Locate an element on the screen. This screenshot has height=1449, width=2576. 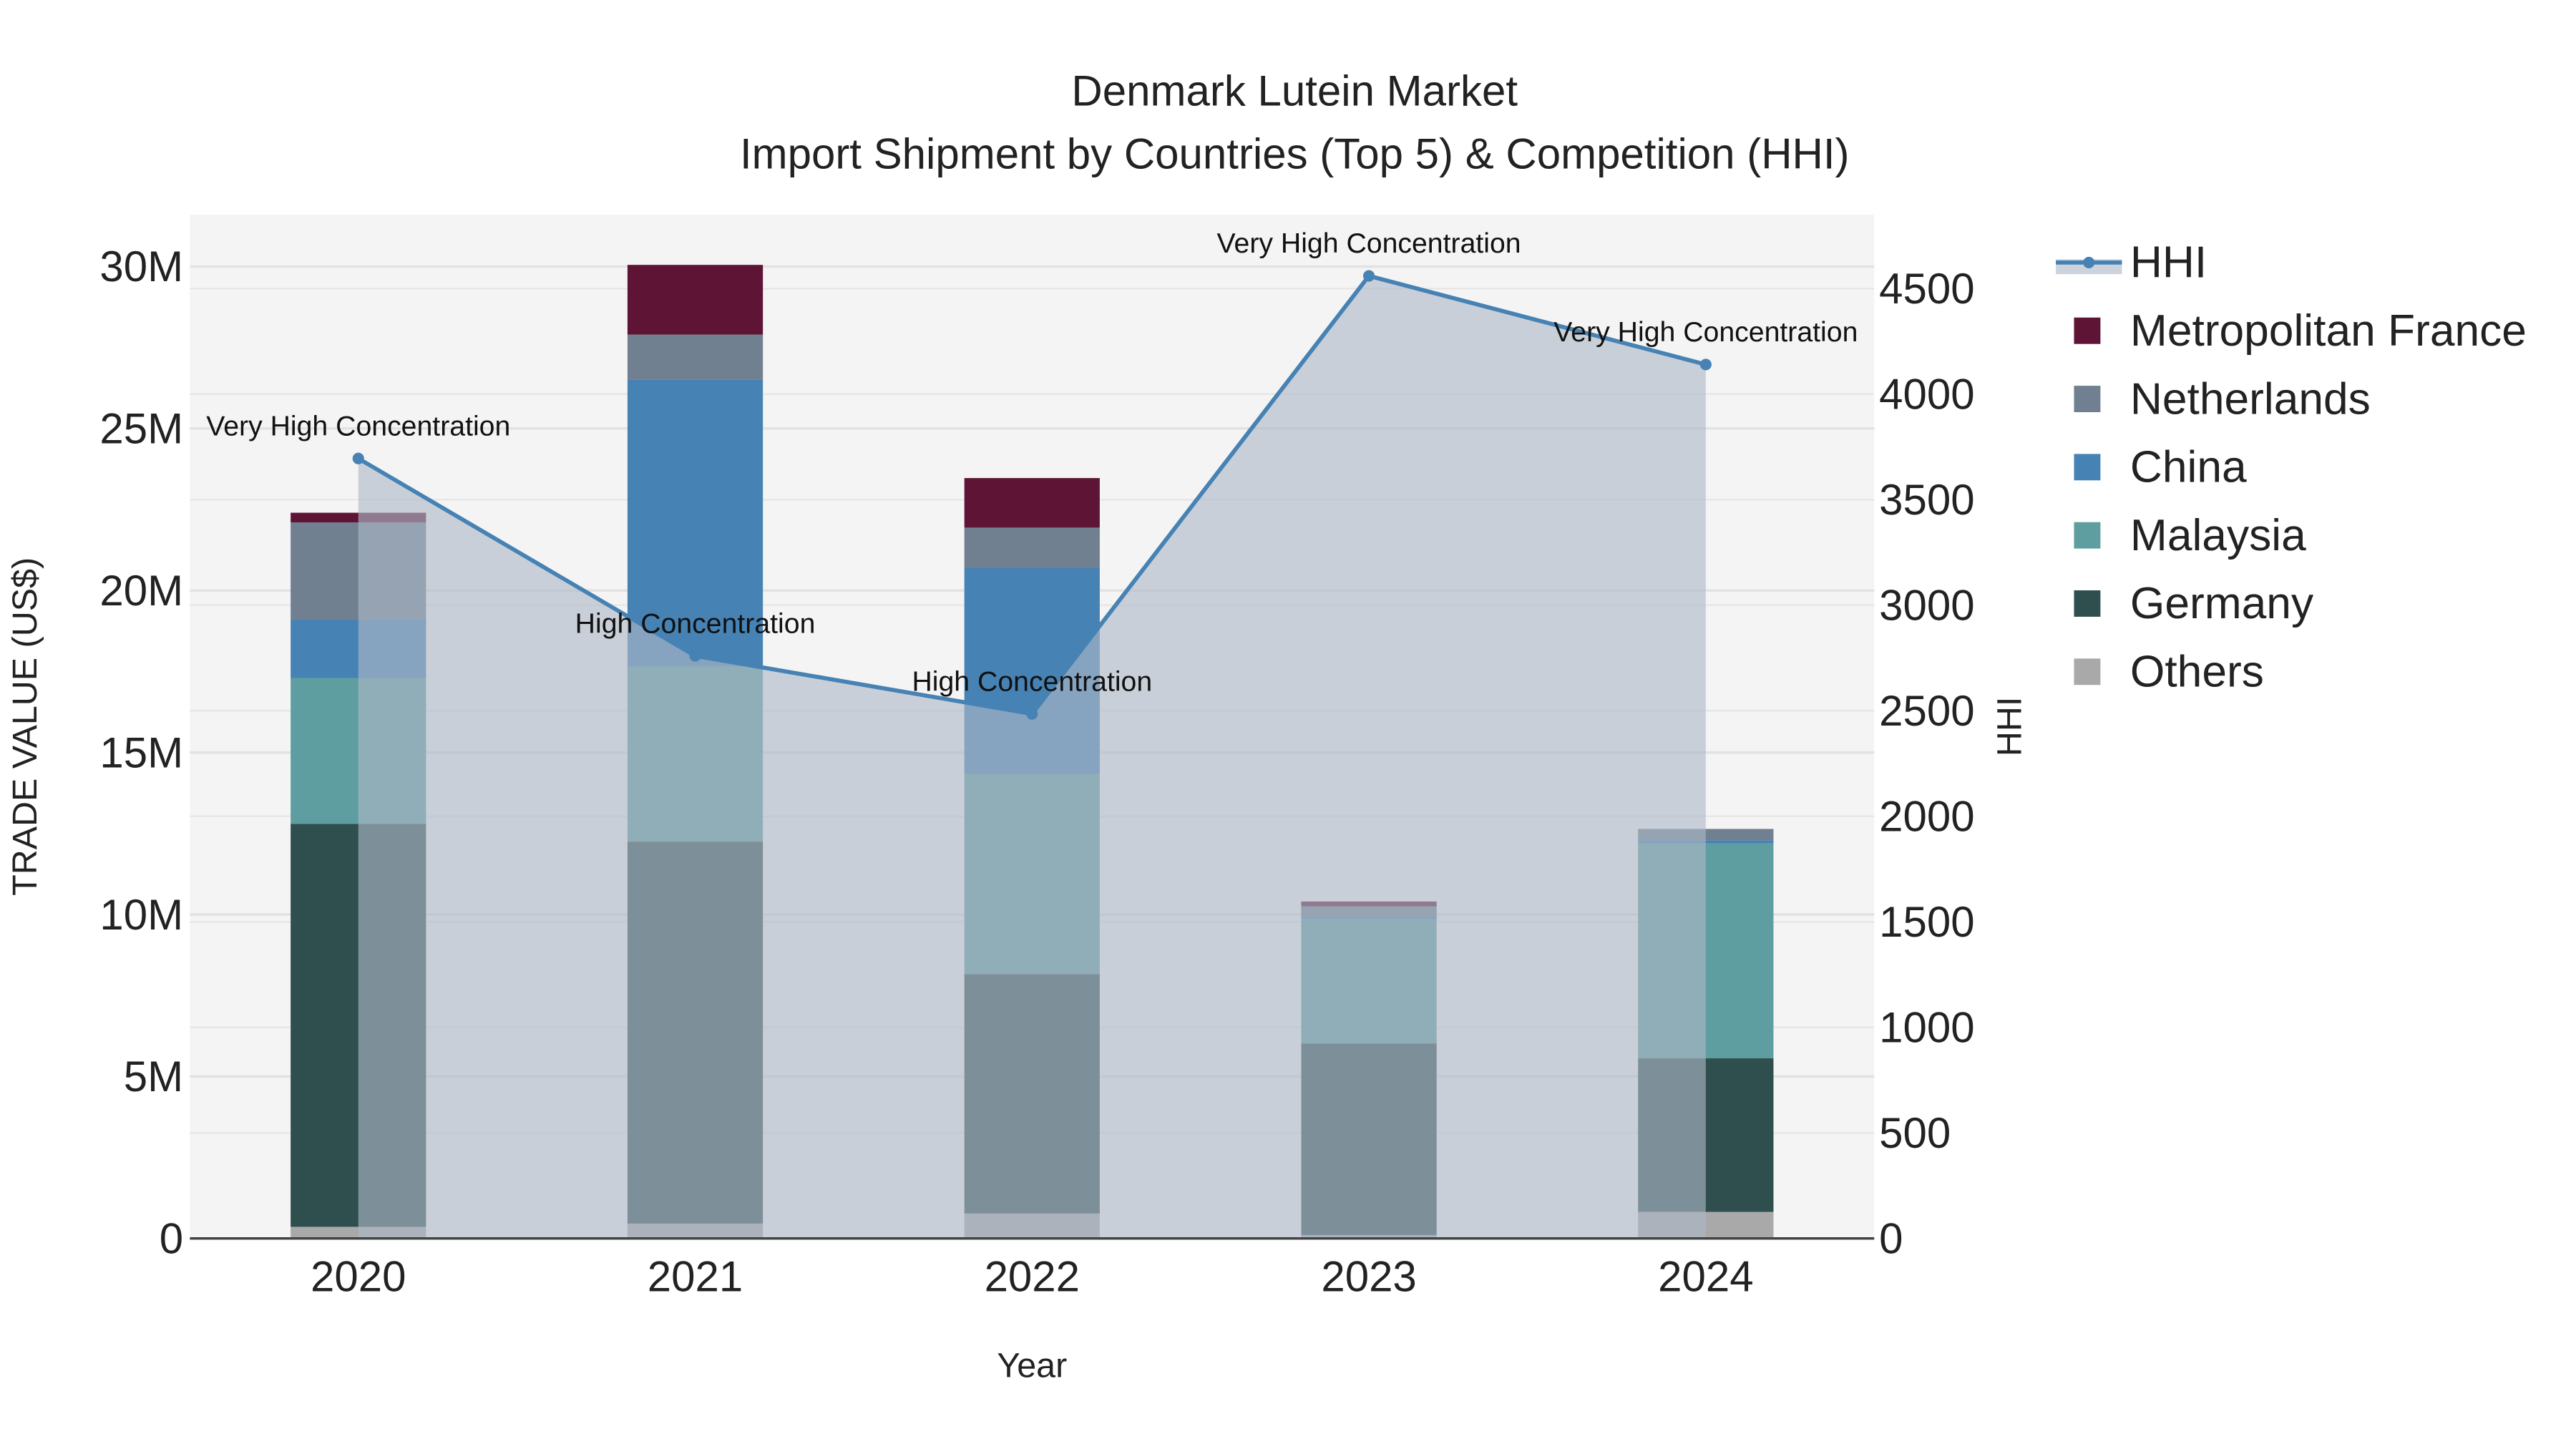
legend-marker is located at coordinates (2089, 262).